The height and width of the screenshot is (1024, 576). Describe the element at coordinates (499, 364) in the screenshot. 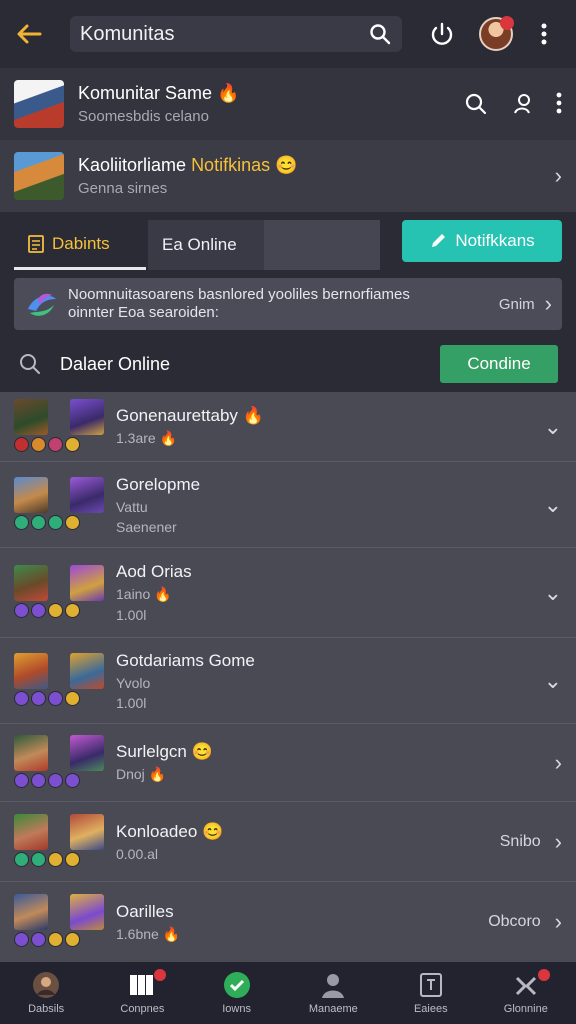

I see `continue-button: Condine` at that location.